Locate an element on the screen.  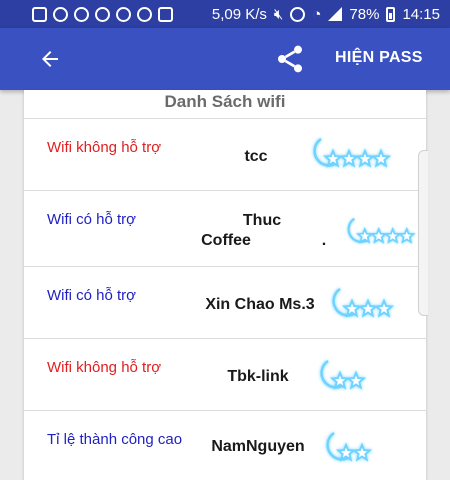
mute-icon: 🔇︎ is located at coordinates (278, 14).